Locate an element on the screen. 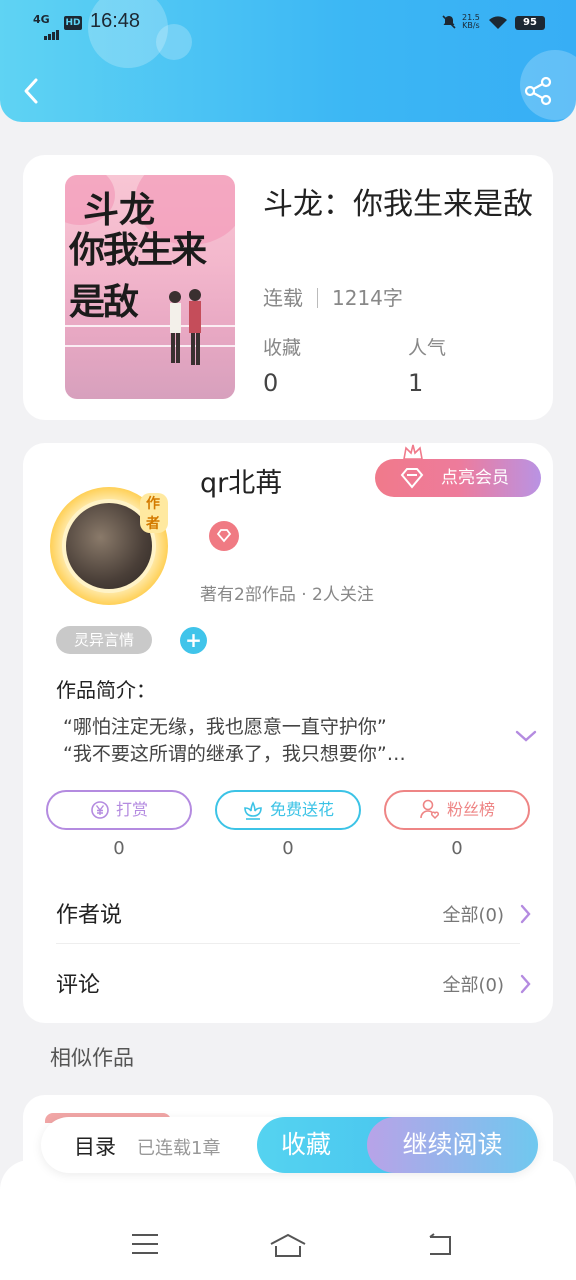  wifi-icon is located at coordinates (498, 22).